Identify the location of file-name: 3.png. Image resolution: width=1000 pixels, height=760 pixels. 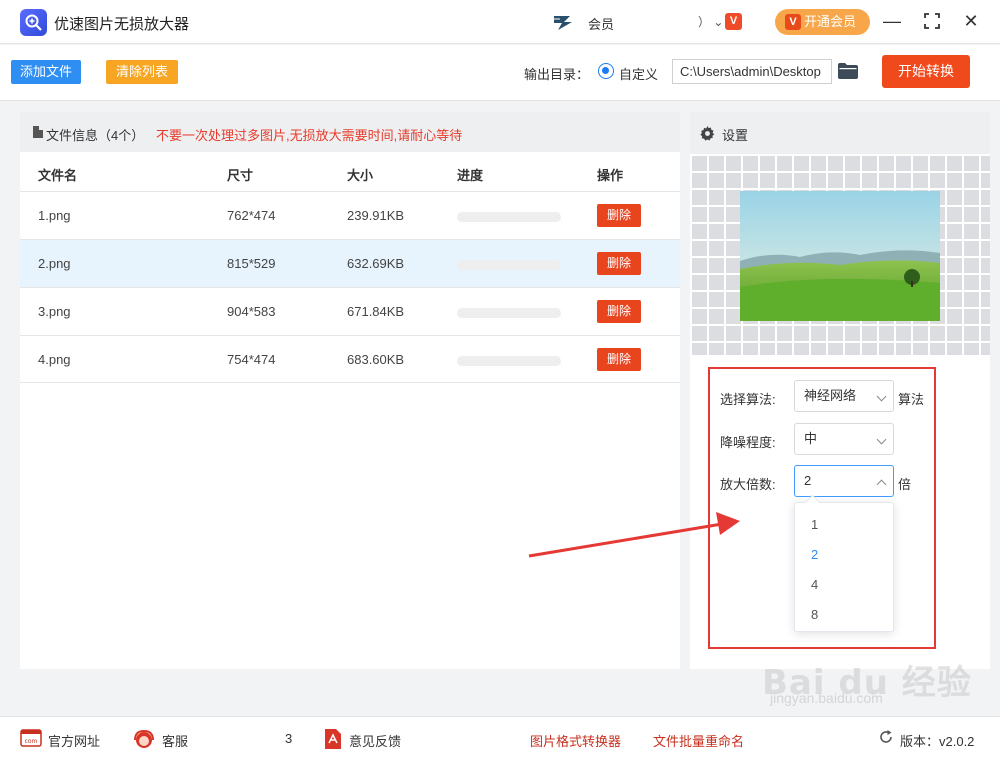
(54, 311).